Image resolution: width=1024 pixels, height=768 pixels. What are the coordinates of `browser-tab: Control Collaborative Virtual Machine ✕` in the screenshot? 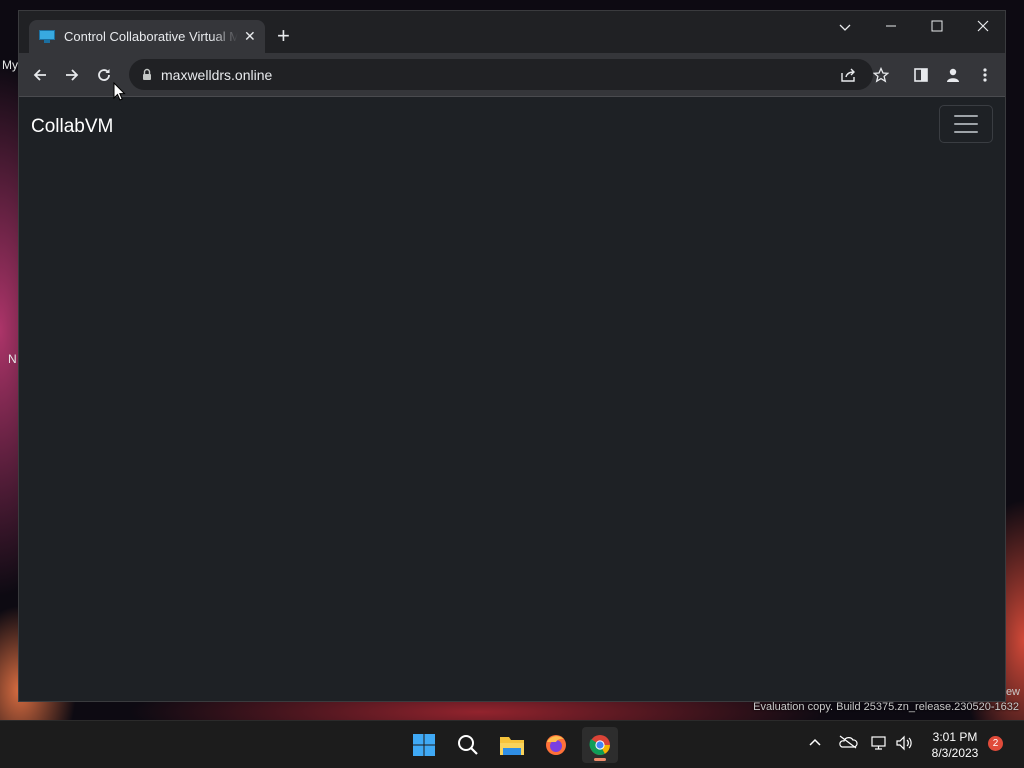 It's located at (147, 36).